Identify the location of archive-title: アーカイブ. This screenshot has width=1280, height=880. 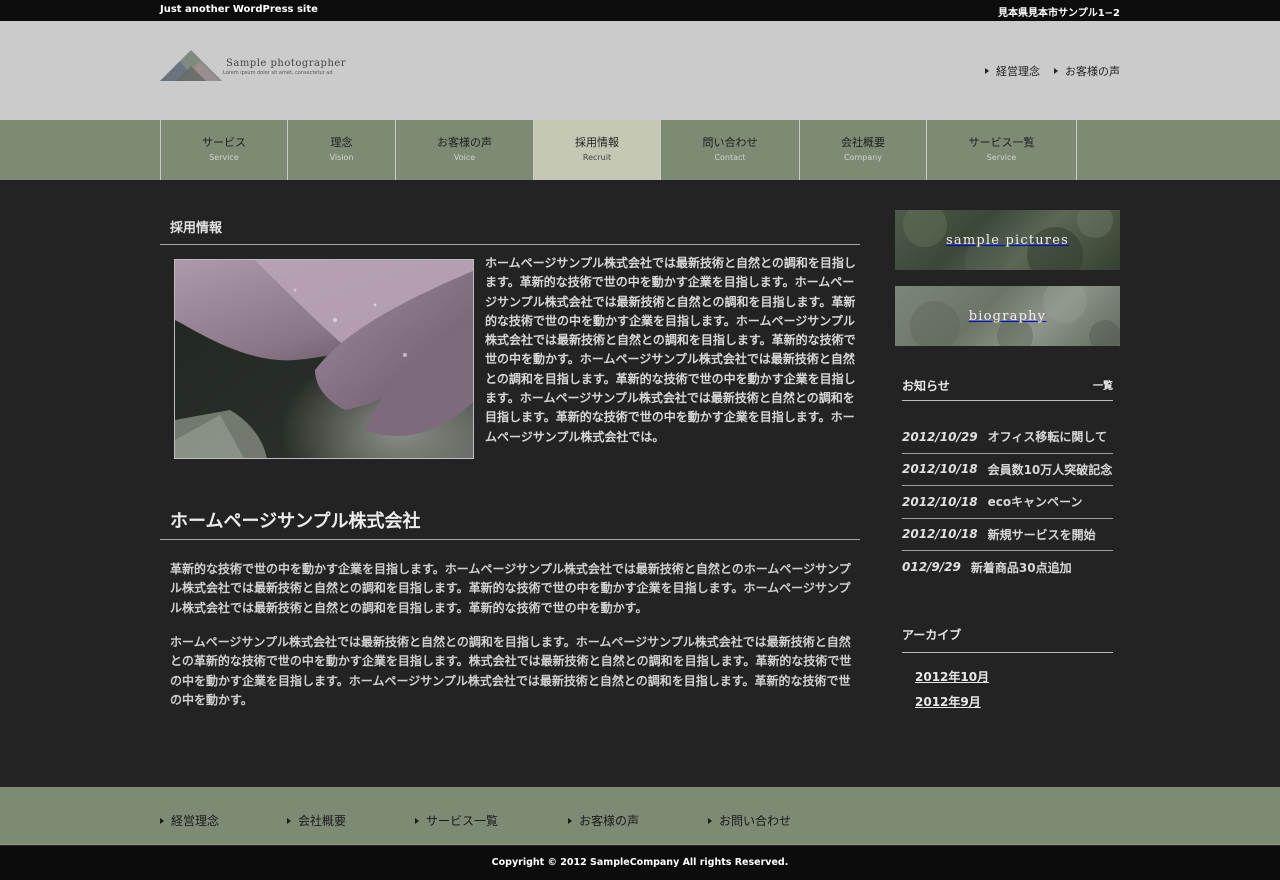
(1007, 639).